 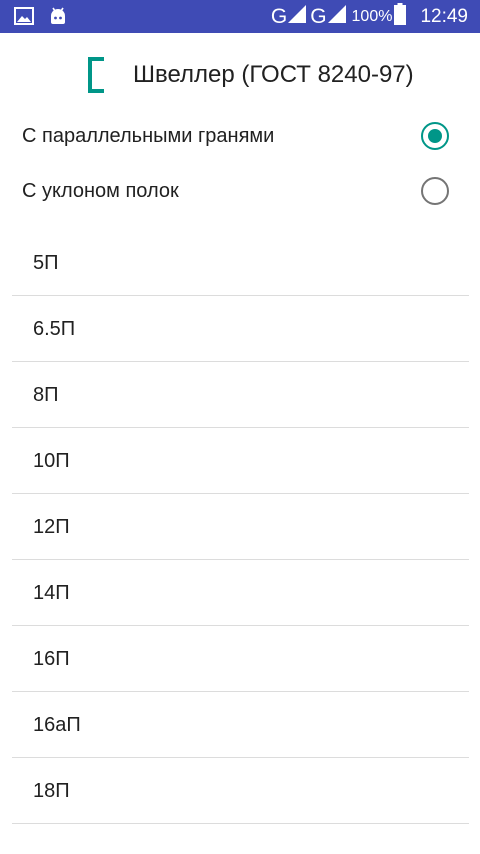 What do you see at coordinates (318, 16) in the screenshot?
I see `network-type-2: G` at bounding box center [318, 16].